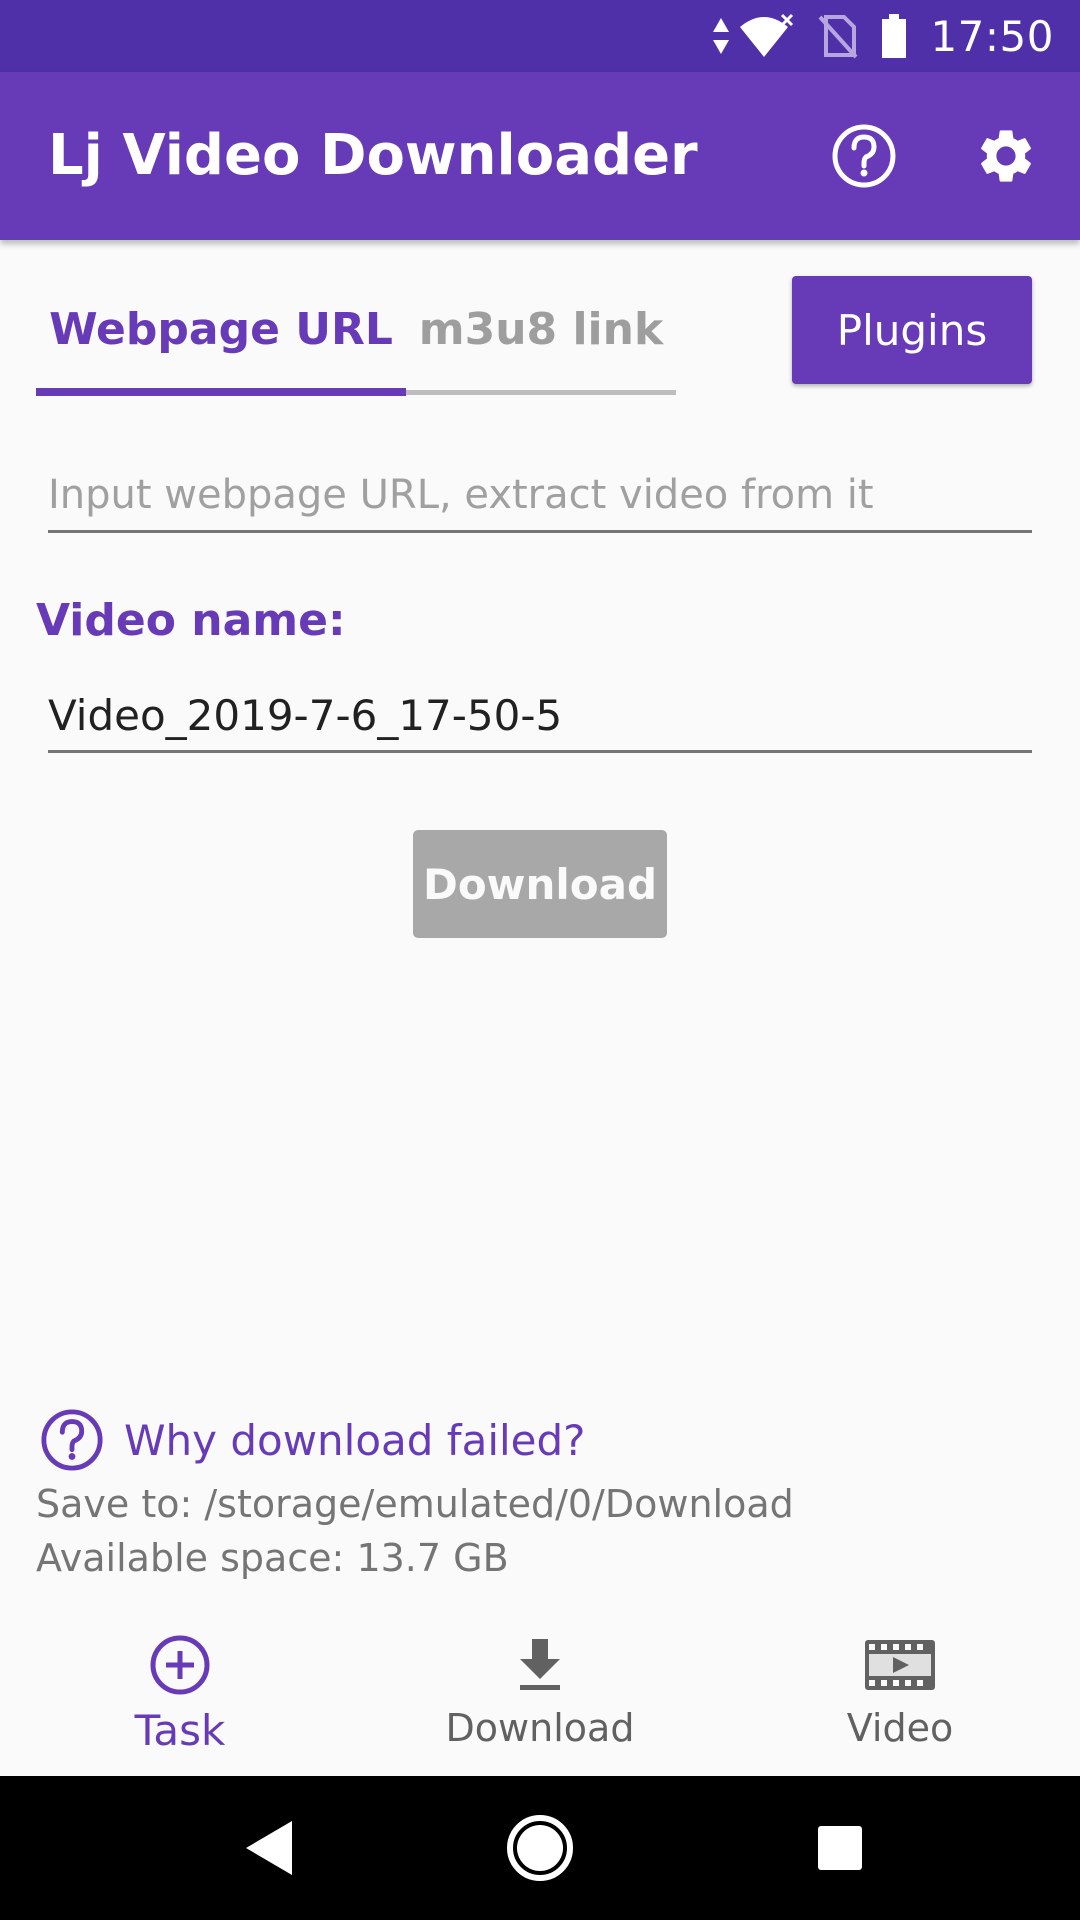  Describe the element at coordinates (541, 392) in the screenshot. I see `tab-track` at that location.